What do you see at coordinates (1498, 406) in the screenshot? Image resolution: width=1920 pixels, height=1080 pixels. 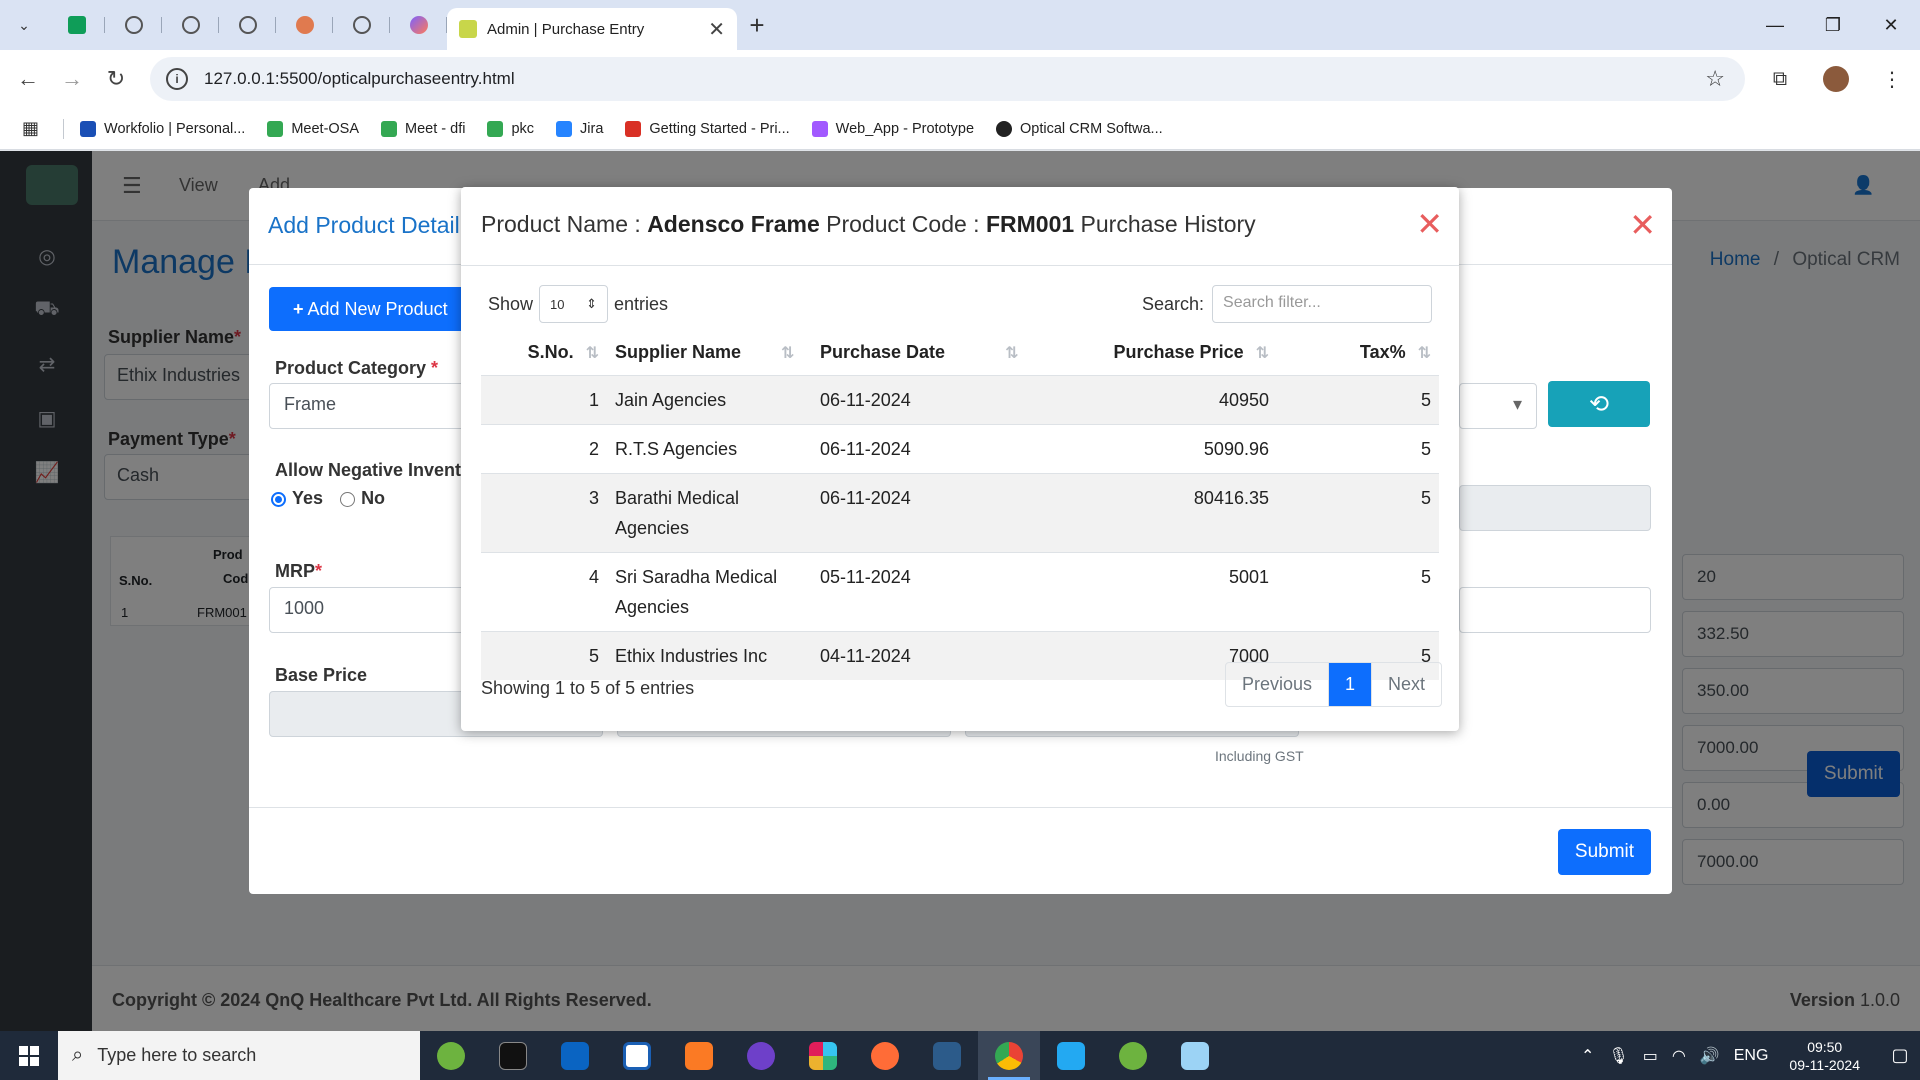 I see `product-select-dropdown: ▾` at bounding box center [1498, 406].